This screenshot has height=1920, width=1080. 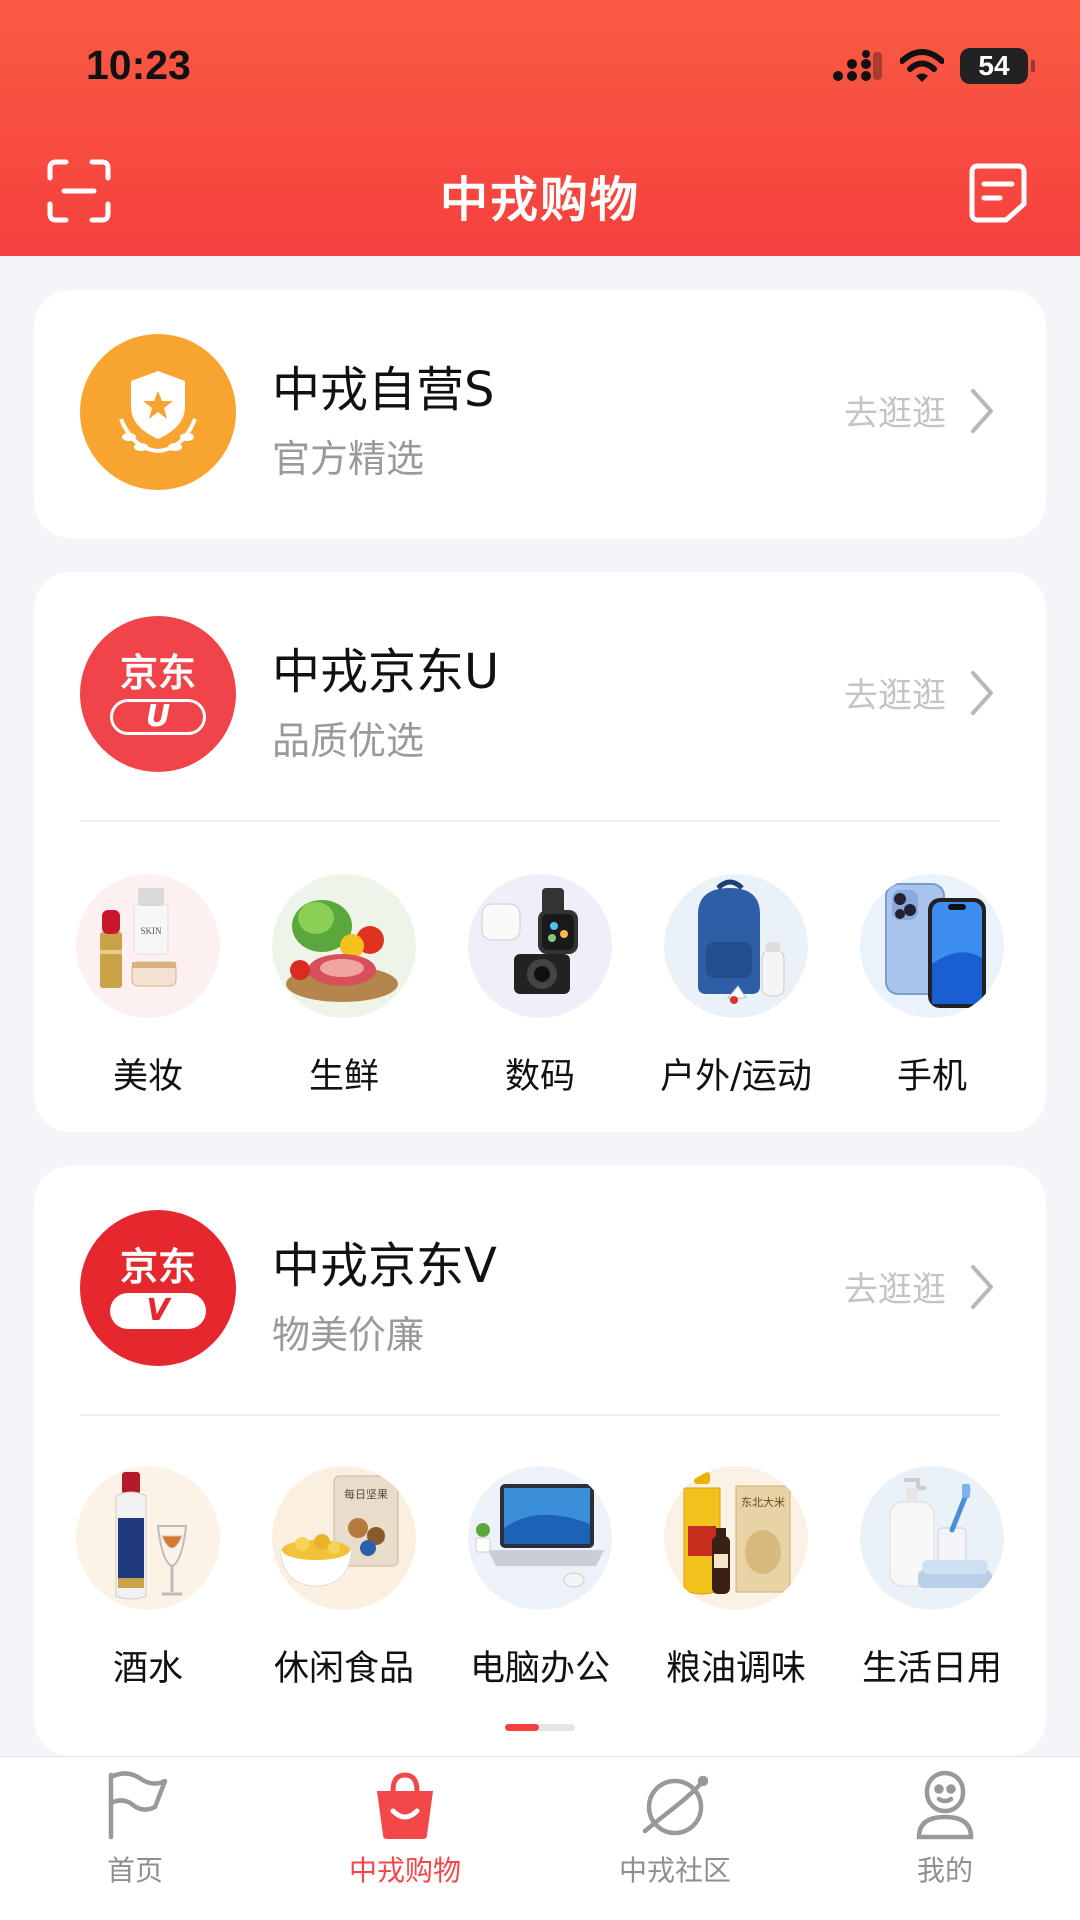 I want to click on tab-label: 首页, so click(x=134, y=1870).